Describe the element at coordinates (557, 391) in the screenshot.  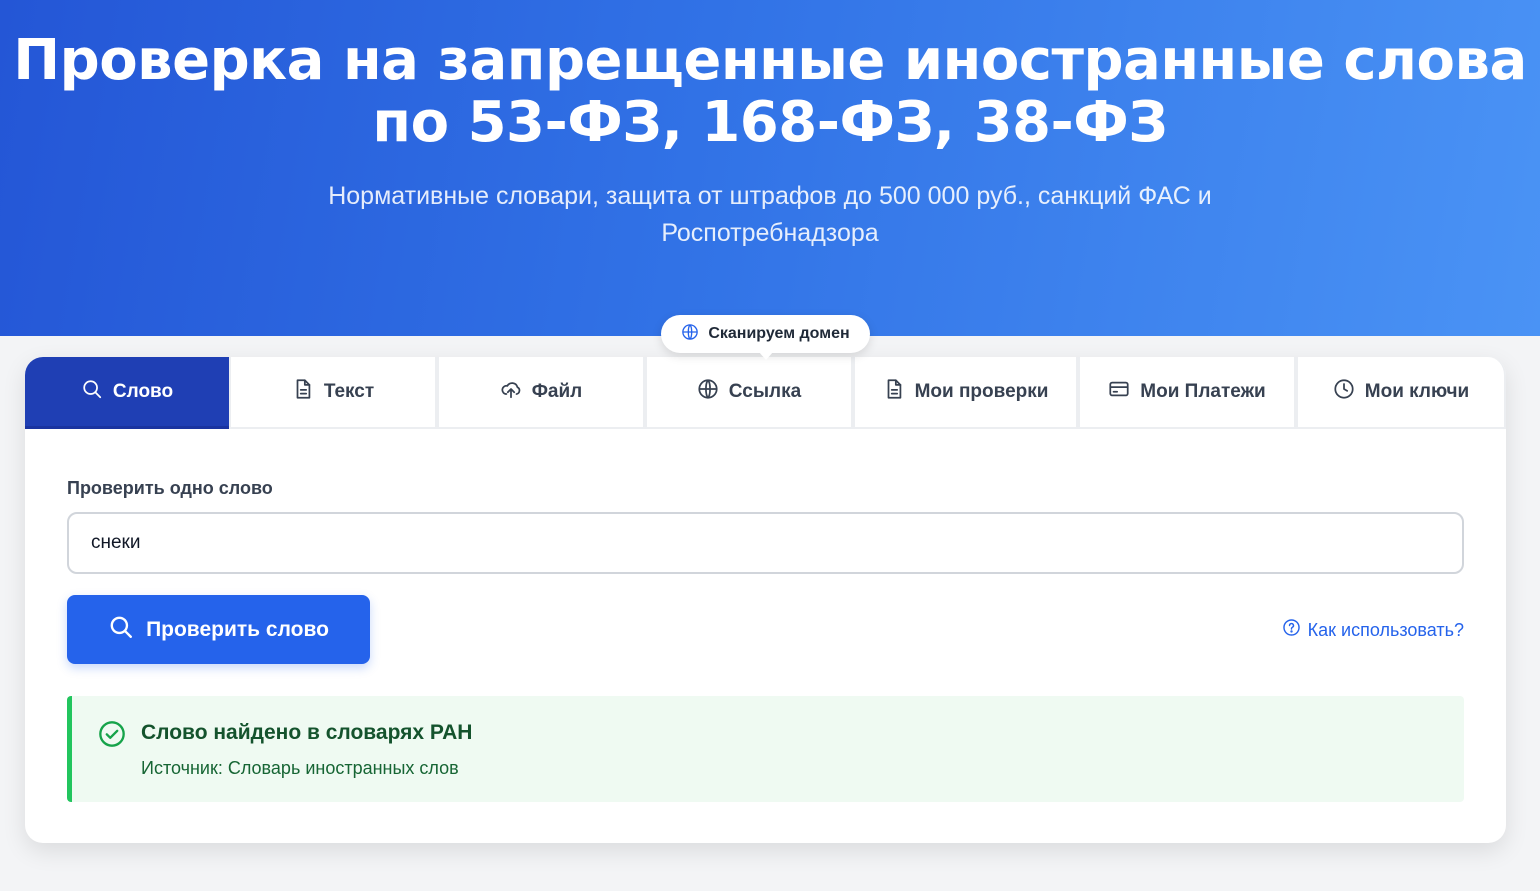
I see `tab-file-label: Файл` at that location.